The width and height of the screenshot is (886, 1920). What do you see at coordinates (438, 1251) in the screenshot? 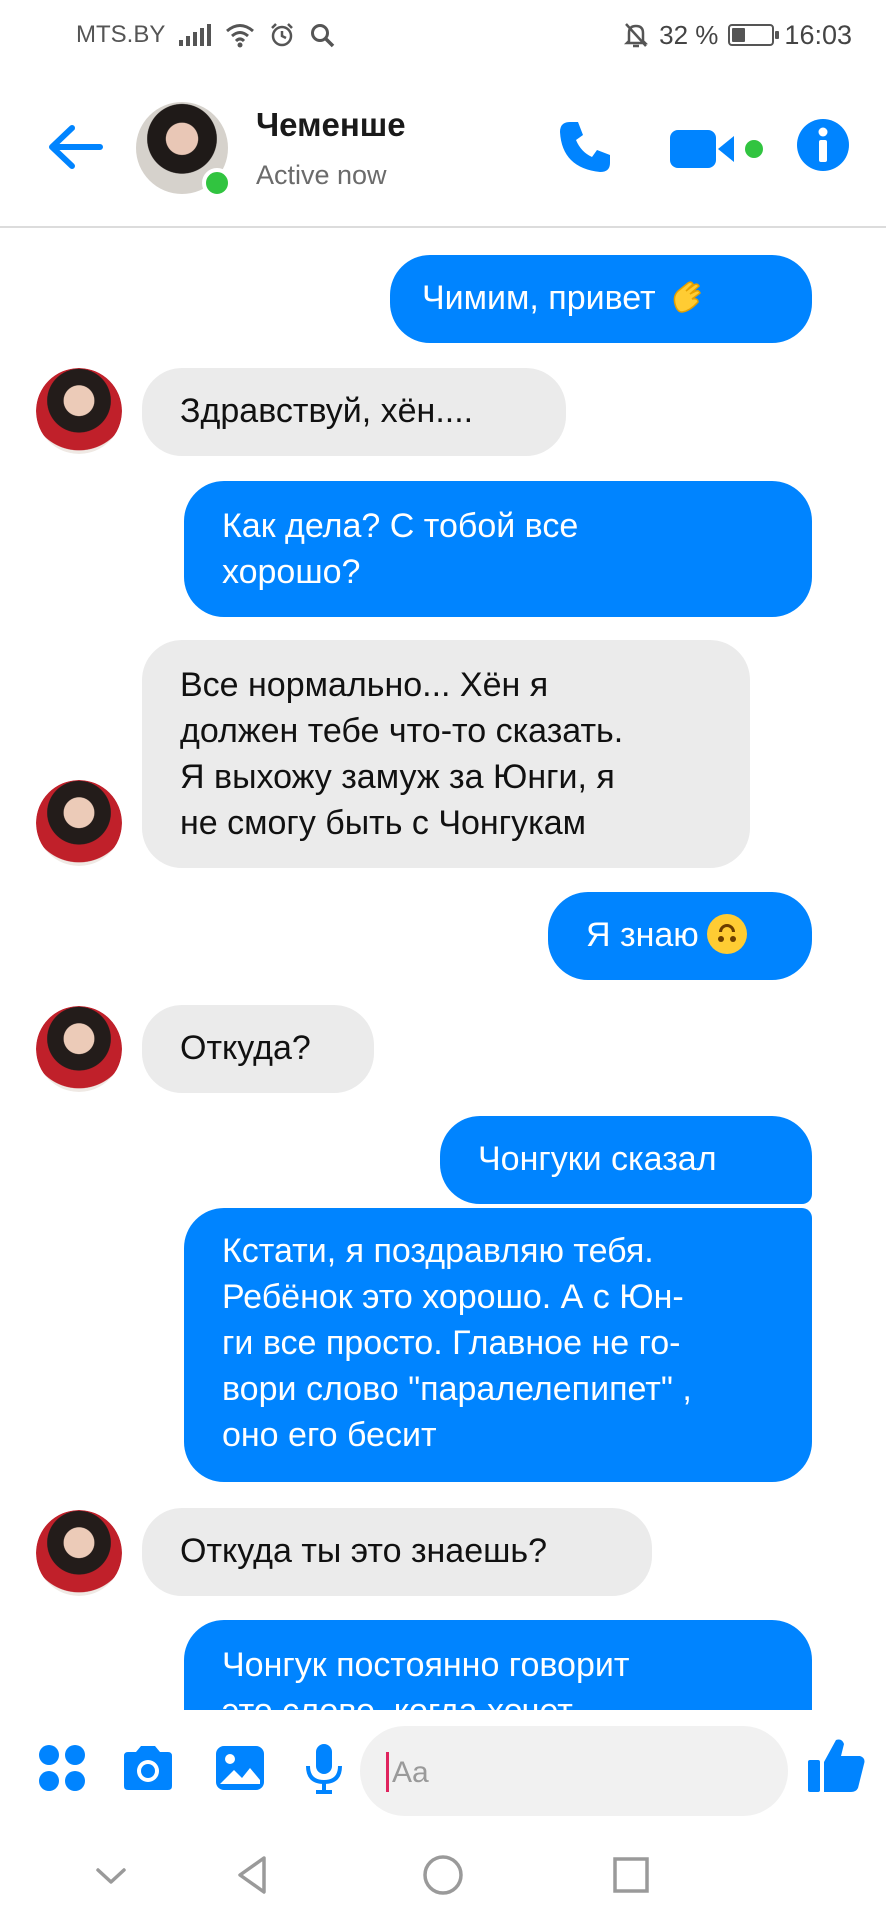
I see `message-line: Кстати, я поздравляю тебя.` at bounding box center [438, 1251].